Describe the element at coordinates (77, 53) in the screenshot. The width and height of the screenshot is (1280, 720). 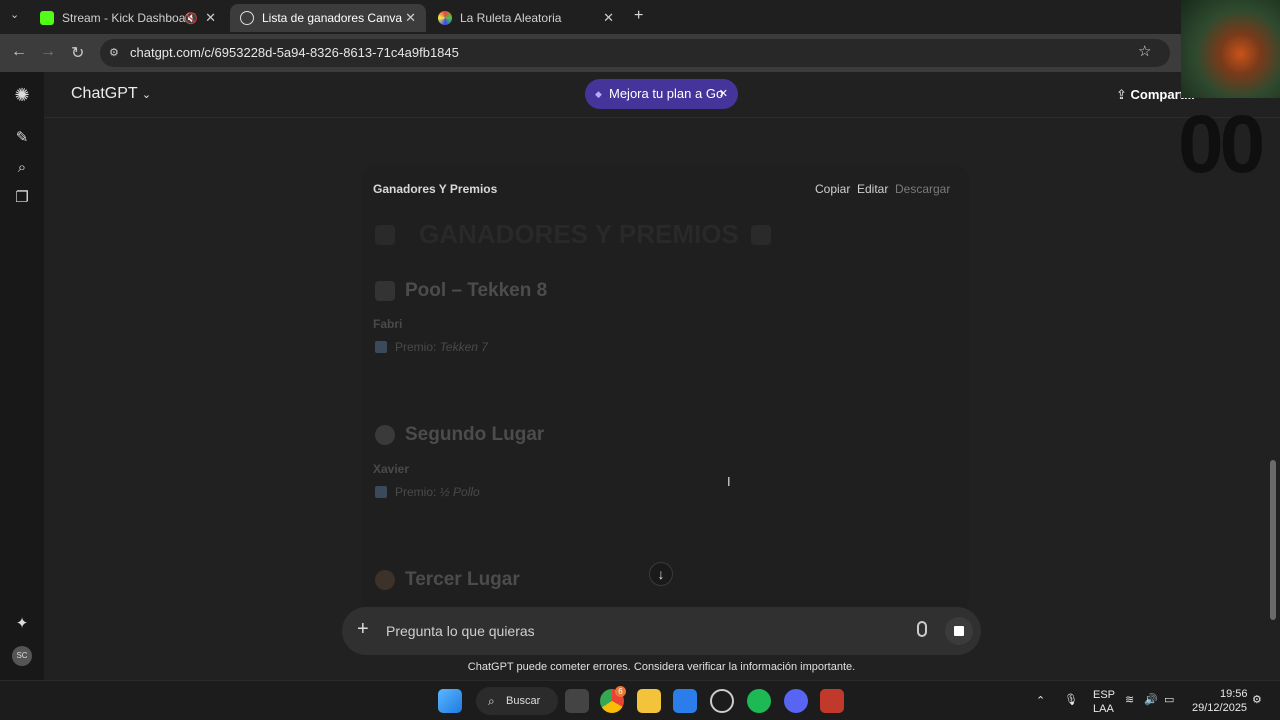
I see `reload-icon: ↻` at that location.